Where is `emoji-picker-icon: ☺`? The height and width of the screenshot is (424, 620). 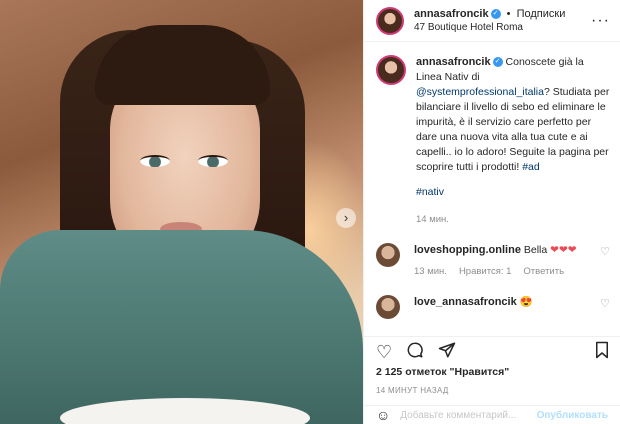
emoji-picker-icon: ☺ is located at coordinates (383, 415).